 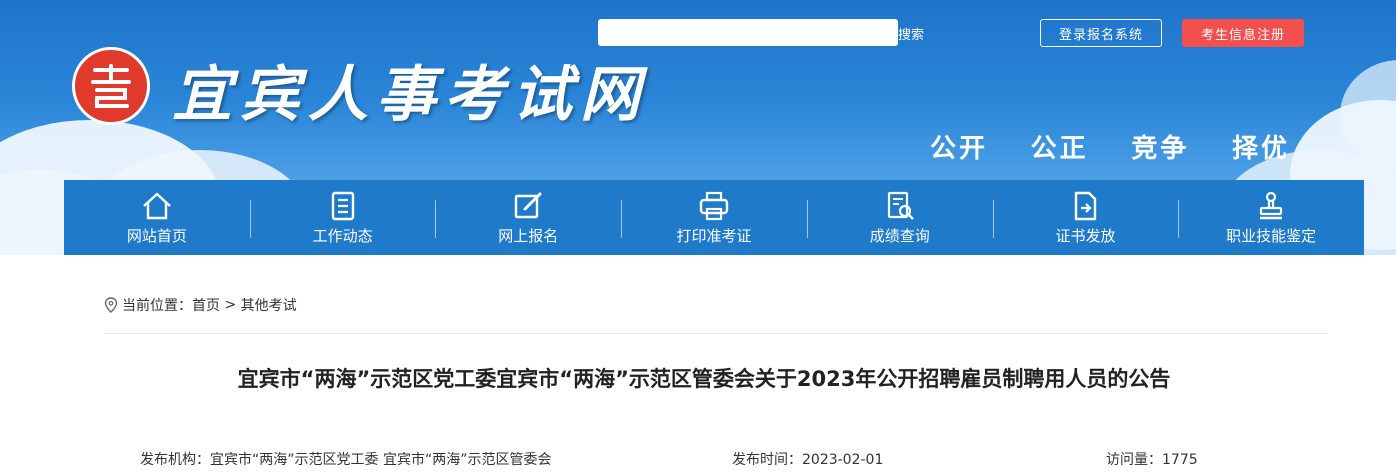 What do you see at coordinates (748, 32) in the screenshot?
I see `search-input` at bounding box center [748, 32].